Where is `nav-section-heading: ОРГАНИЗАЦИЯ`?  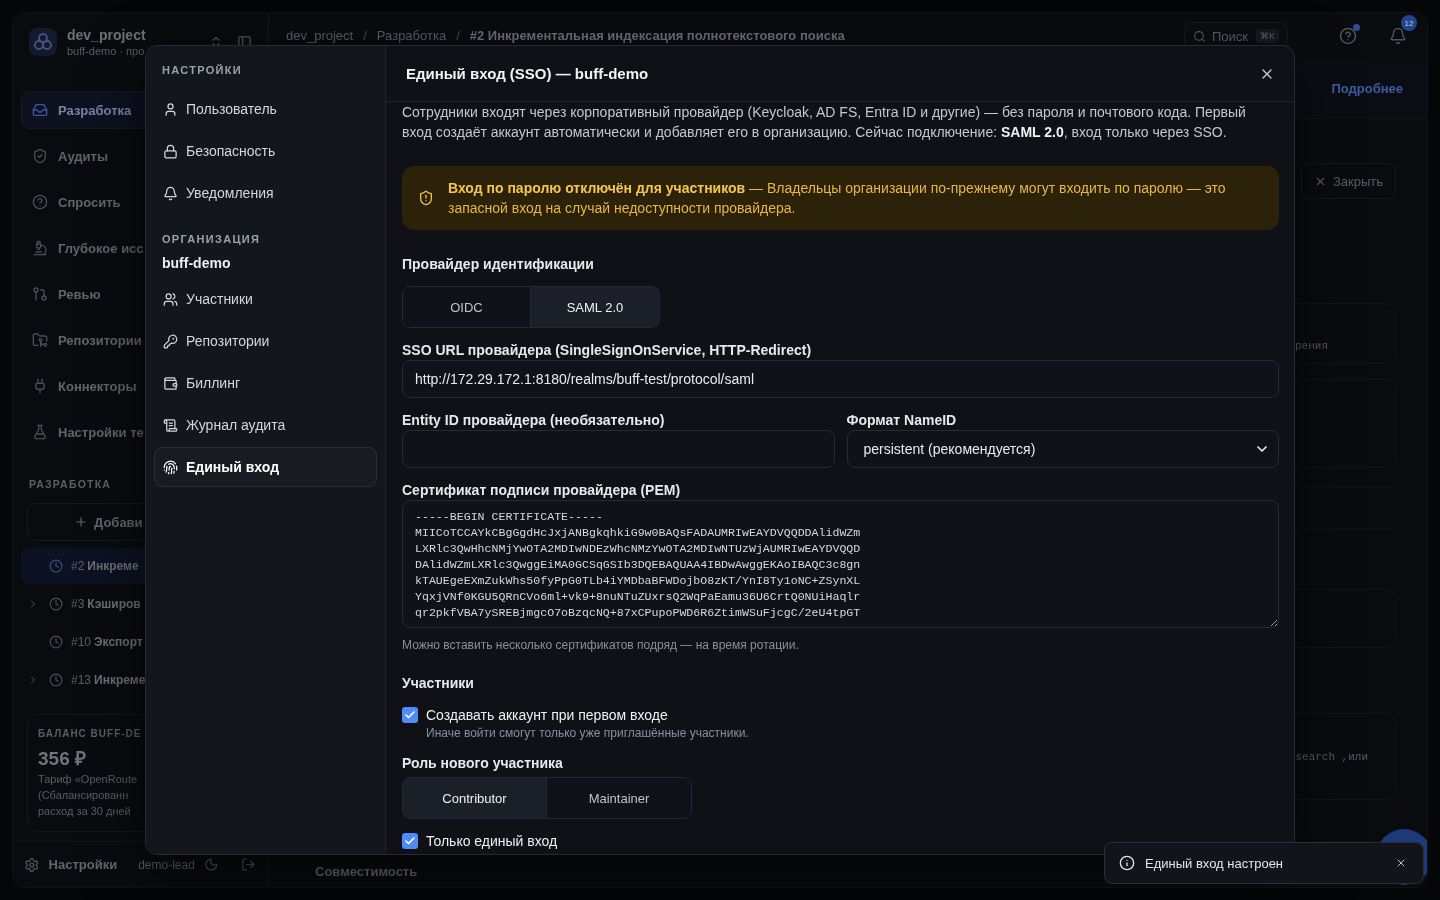
nav-section-heading: ОРГАНИЗАЦИЯ is located at coordinates (211, 239).